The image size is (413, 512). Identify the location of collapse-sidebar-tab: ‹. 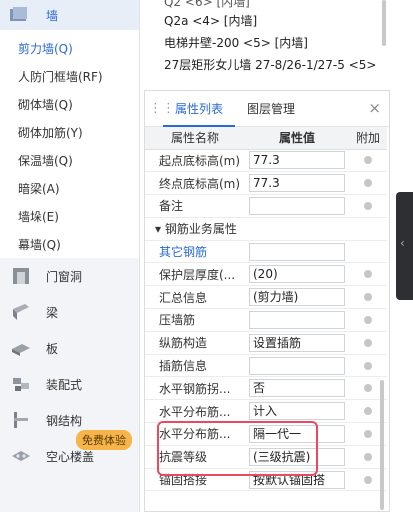
(404, 246).